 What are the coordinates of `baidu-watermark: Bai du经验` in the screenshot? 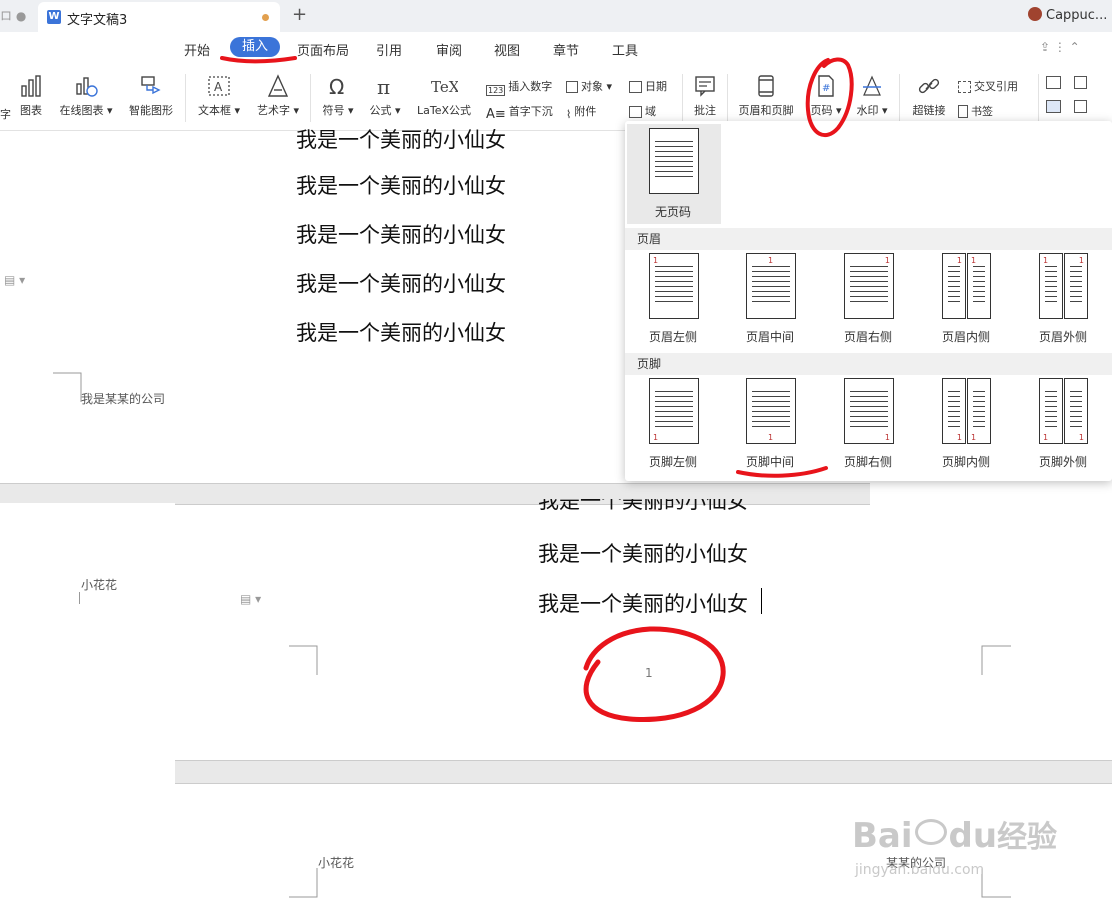 It's located at (955, 836).